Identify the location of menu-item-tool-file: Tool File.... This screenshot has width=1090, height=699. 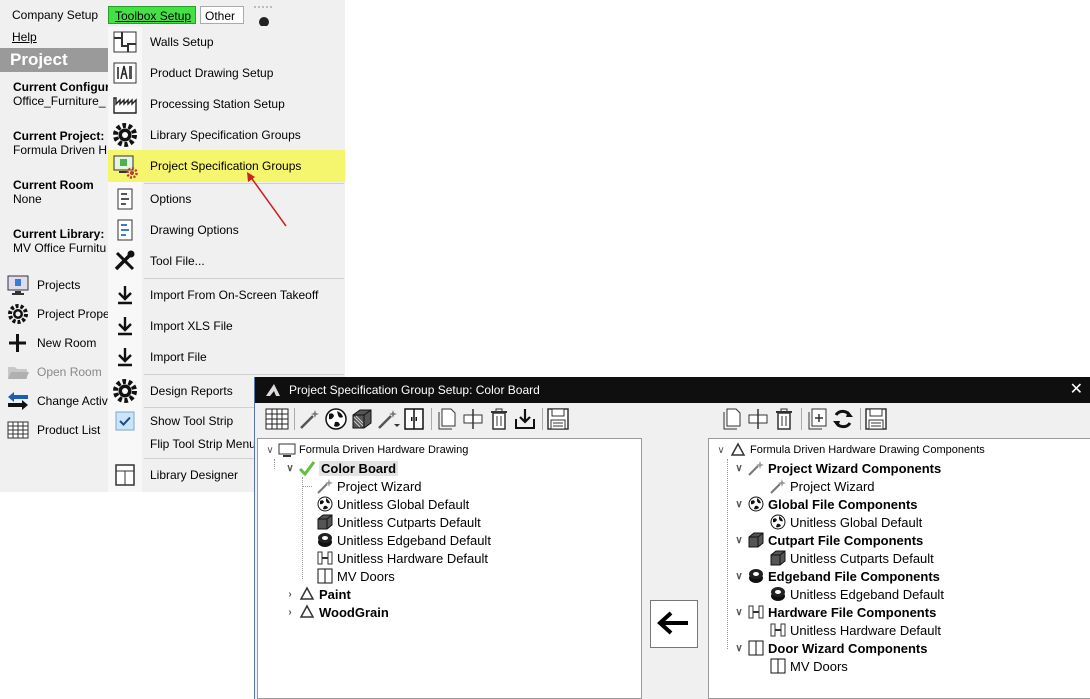
(226, 261).